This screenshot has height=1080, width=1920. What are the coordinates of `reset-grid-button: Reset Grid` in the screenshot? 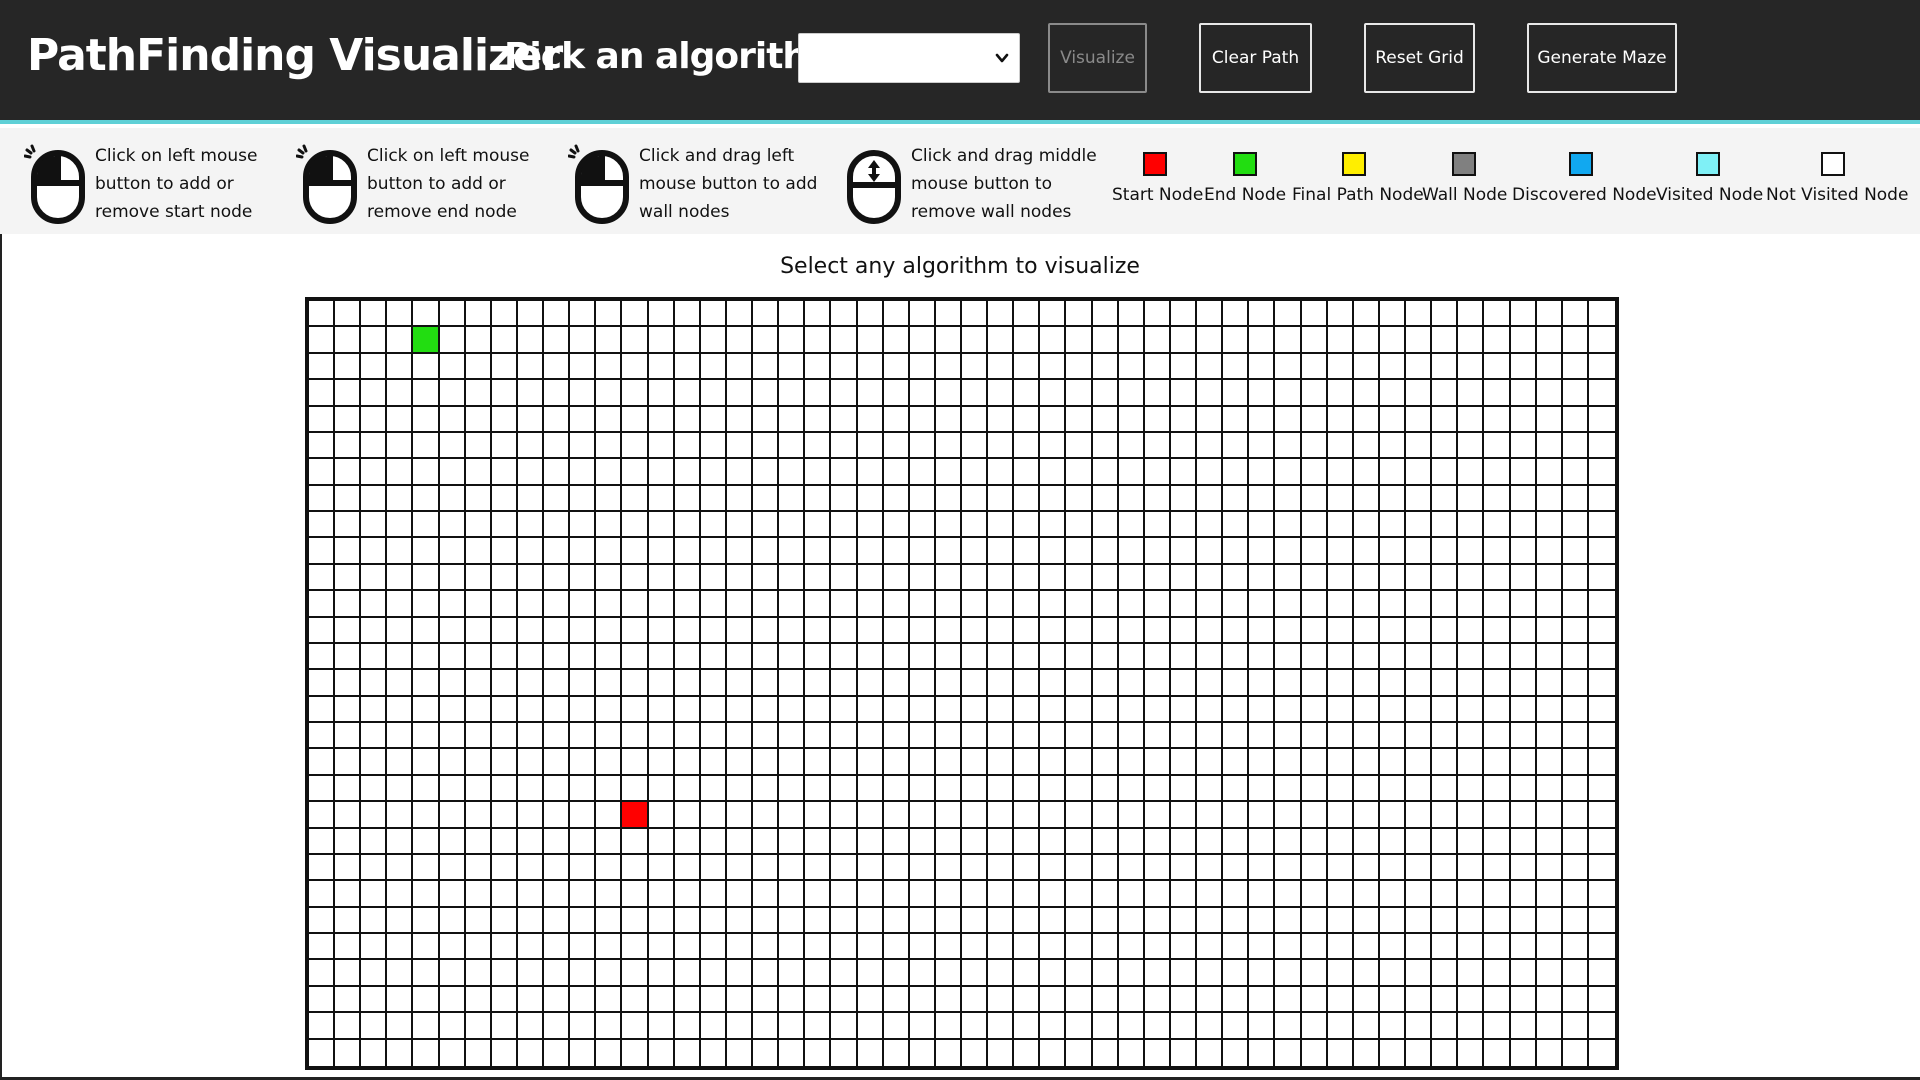 It's located at (1419, 58).